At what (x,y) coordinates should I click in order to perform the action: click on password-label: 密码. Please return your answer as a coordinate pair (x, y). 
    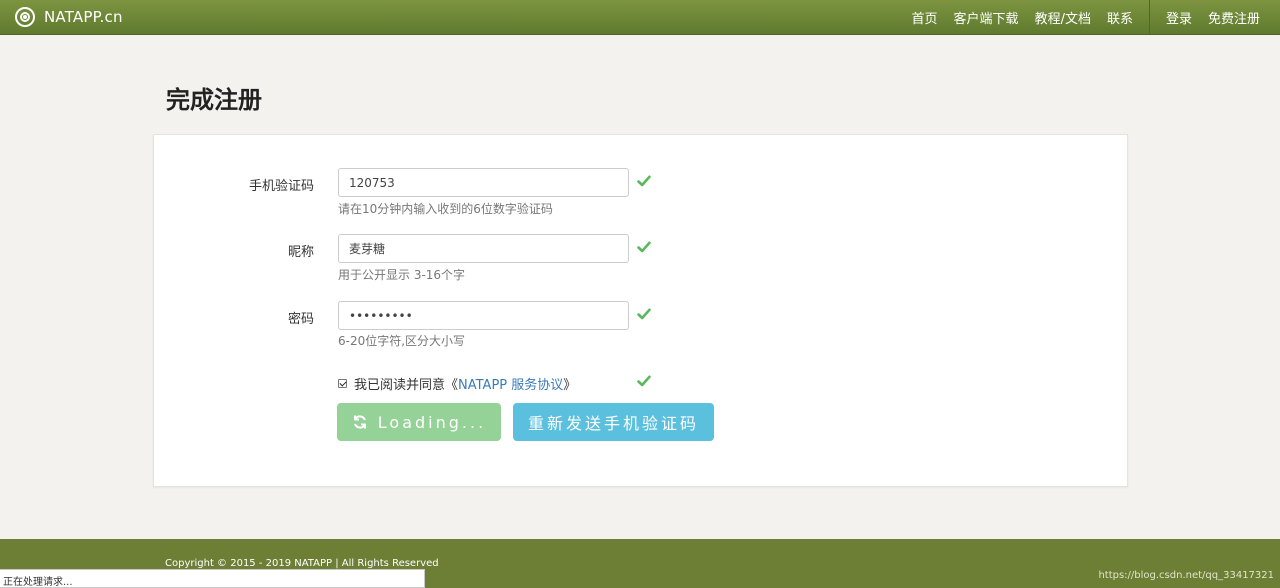
    Looking at the image, I should click on (300, 319).